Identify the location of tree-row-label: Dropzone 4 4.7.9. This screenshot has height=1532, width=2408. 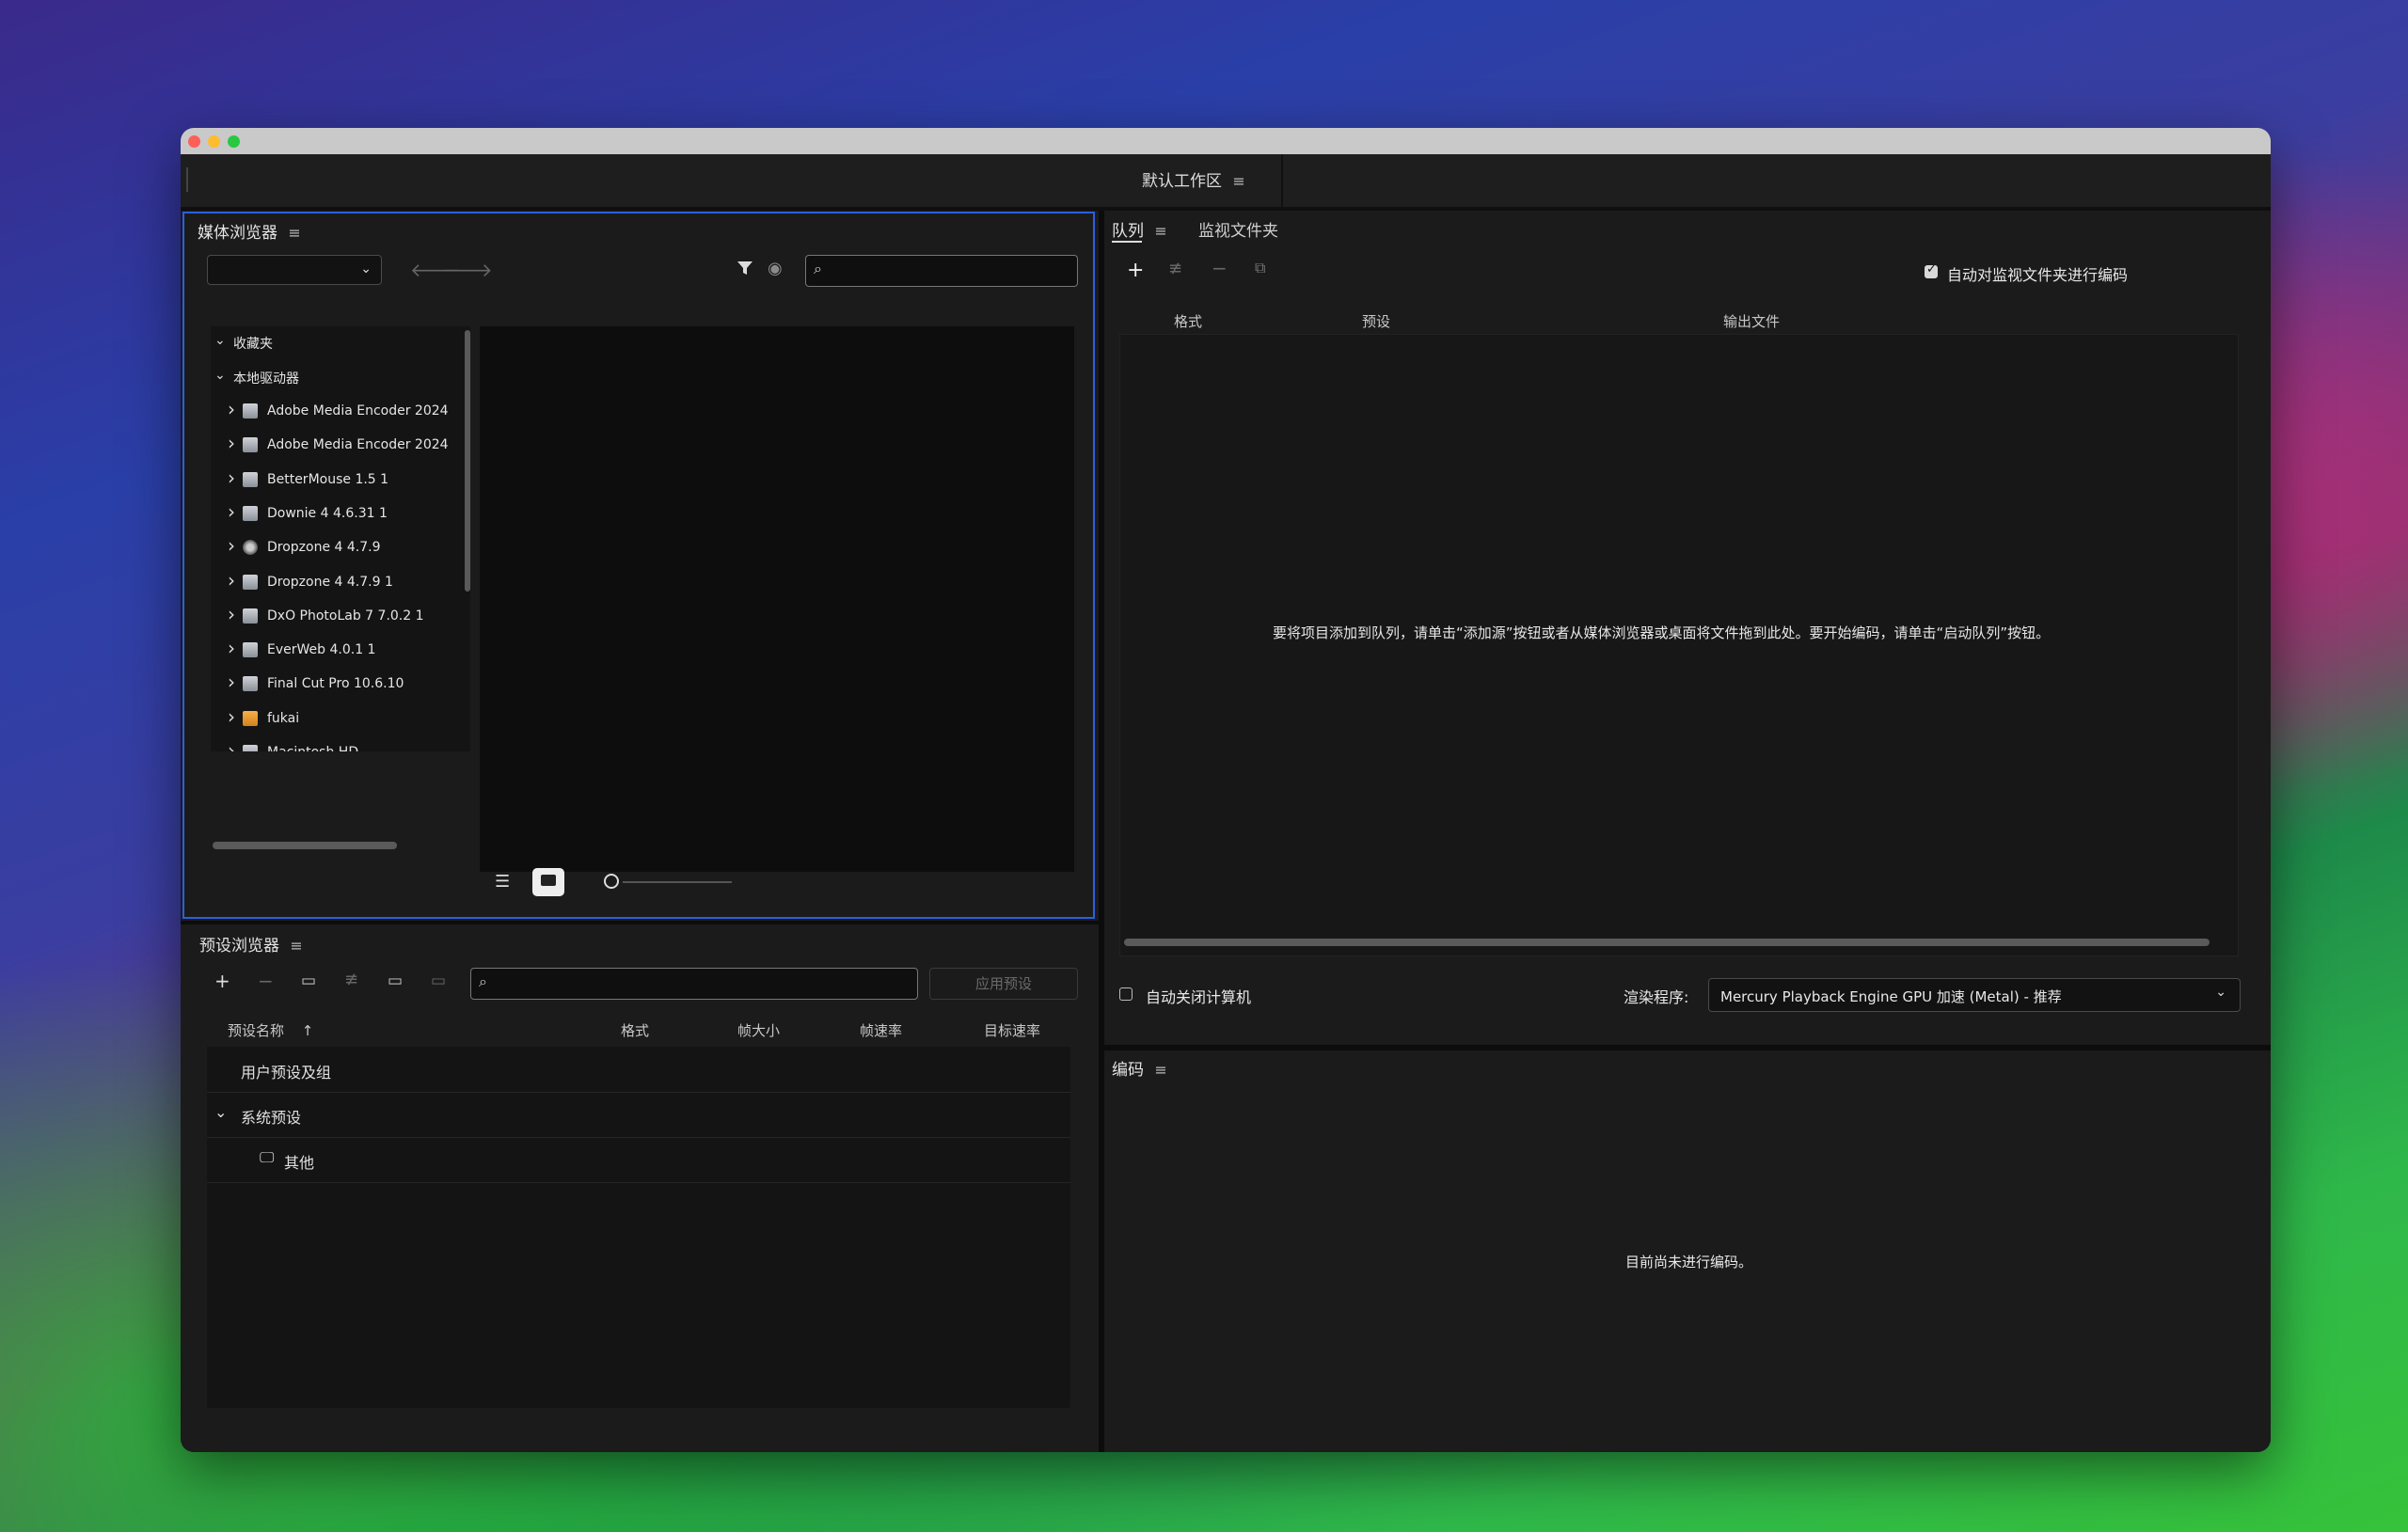
(324, 548).